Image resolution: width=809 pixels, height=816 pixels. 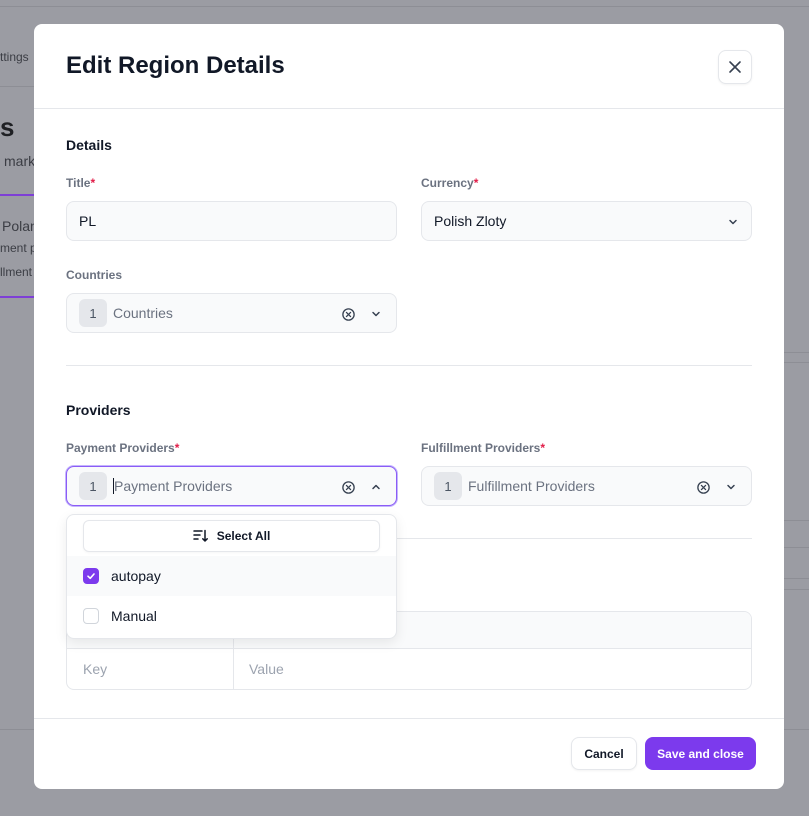 What do you see at coordinates (81, 183) in the screenshot?
I see `title-label: Title*` at bounding box center [81, 183].